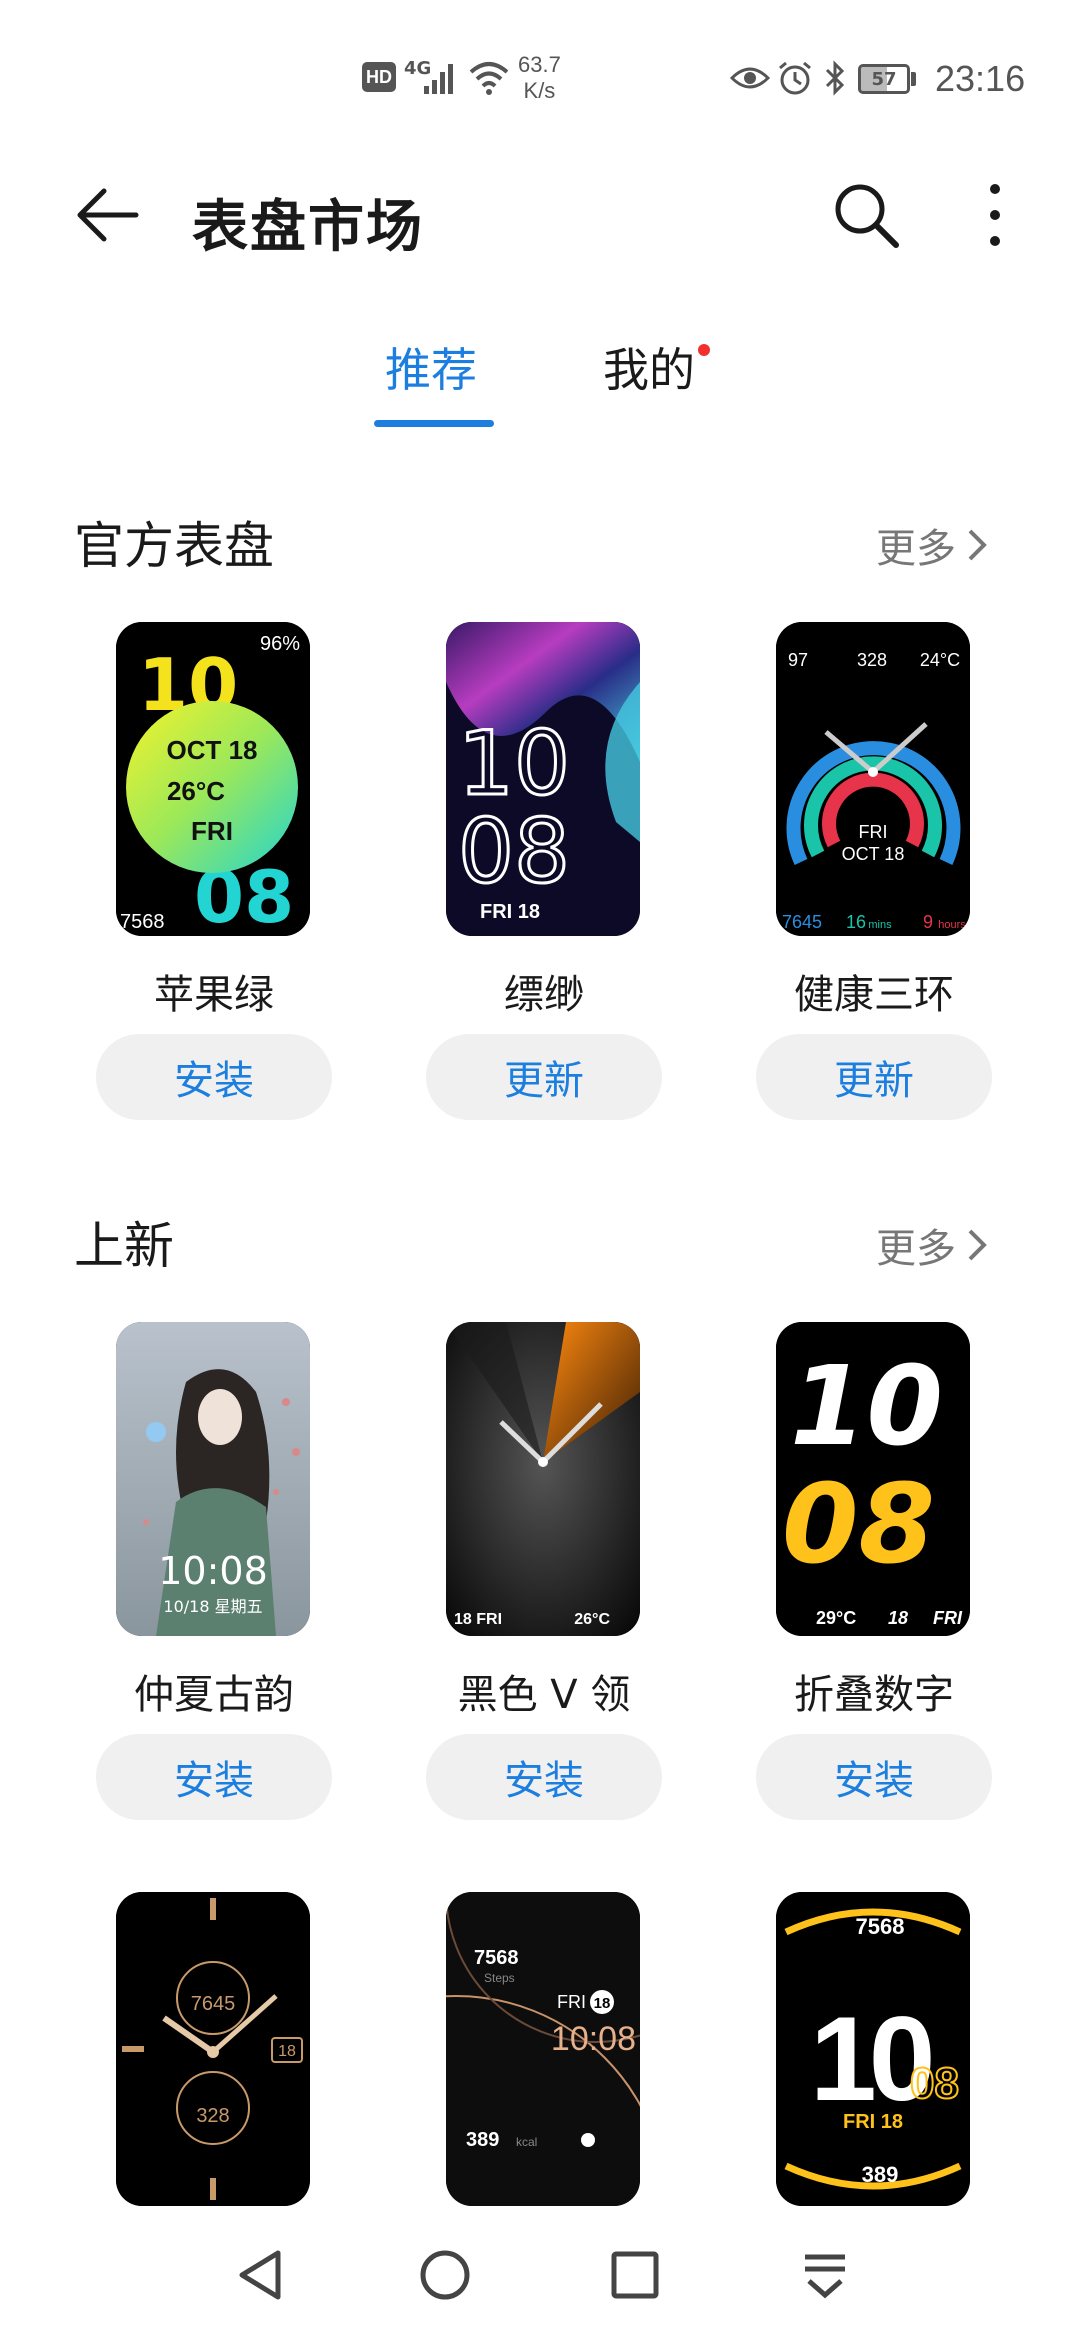 The width and height of the screenshot is (1080, 2340). I want to click on face-date: 10/18 星期五, so click(212, 1606).